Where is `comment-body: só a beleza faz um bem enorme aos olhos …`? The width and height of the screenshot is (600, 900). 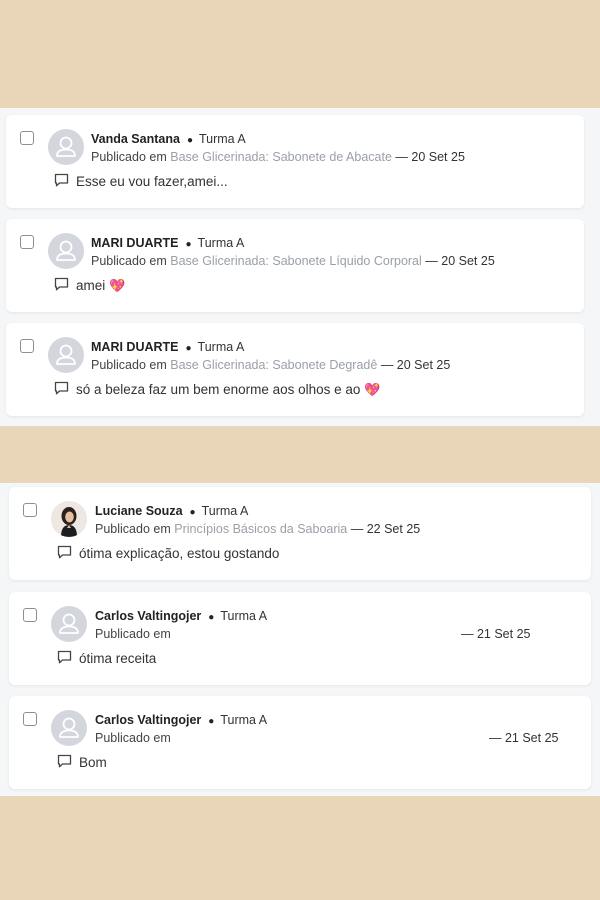 comment-body: só a beleza faz um bem enorme aos olhos … is located at coordinates (217, 389).